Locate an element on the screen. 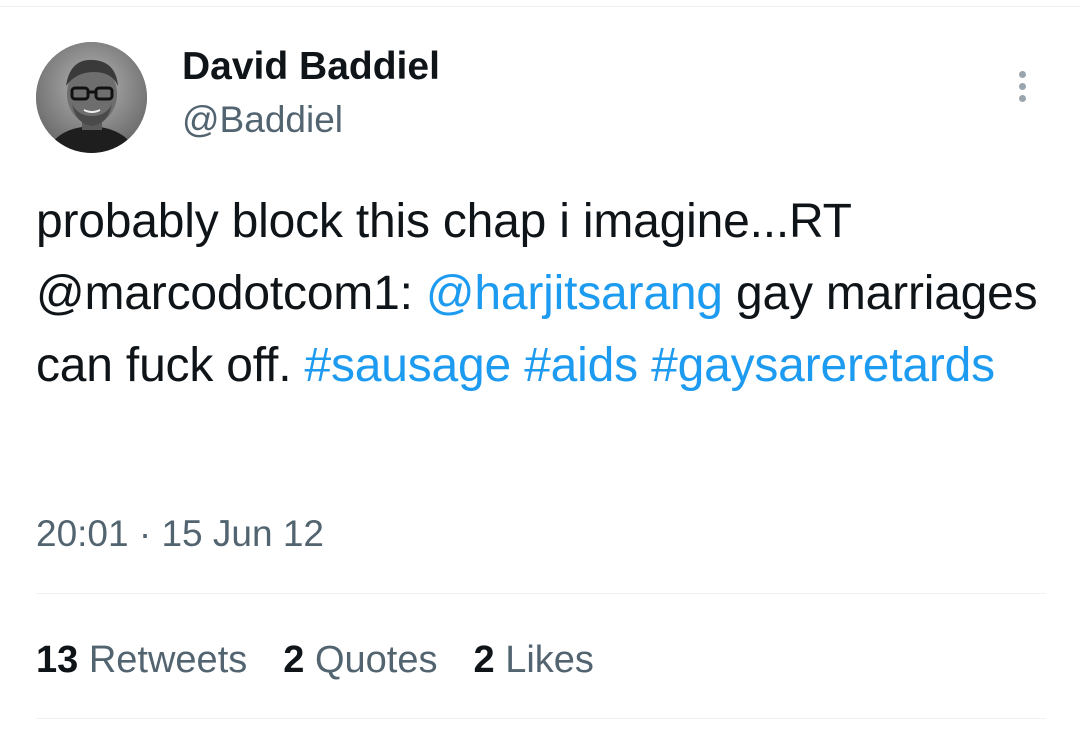  hashtag-link: #gaysareretards is located at coordinates (823, 365).